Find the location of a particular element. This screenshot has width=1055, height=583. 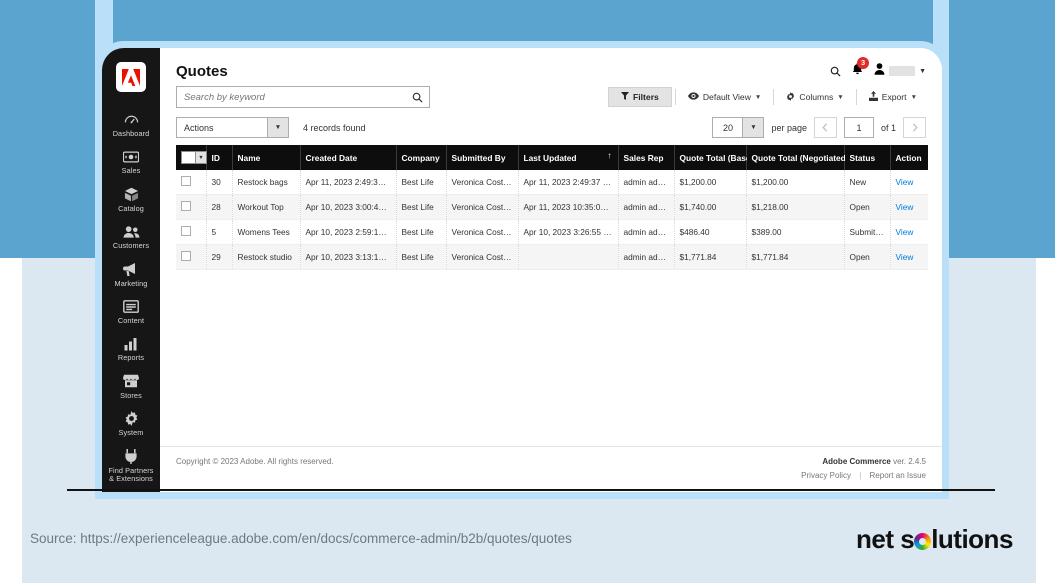

column-header-quote-total-negotiated: Quote Total (Negotiated) is located at coordinates (797, 157).